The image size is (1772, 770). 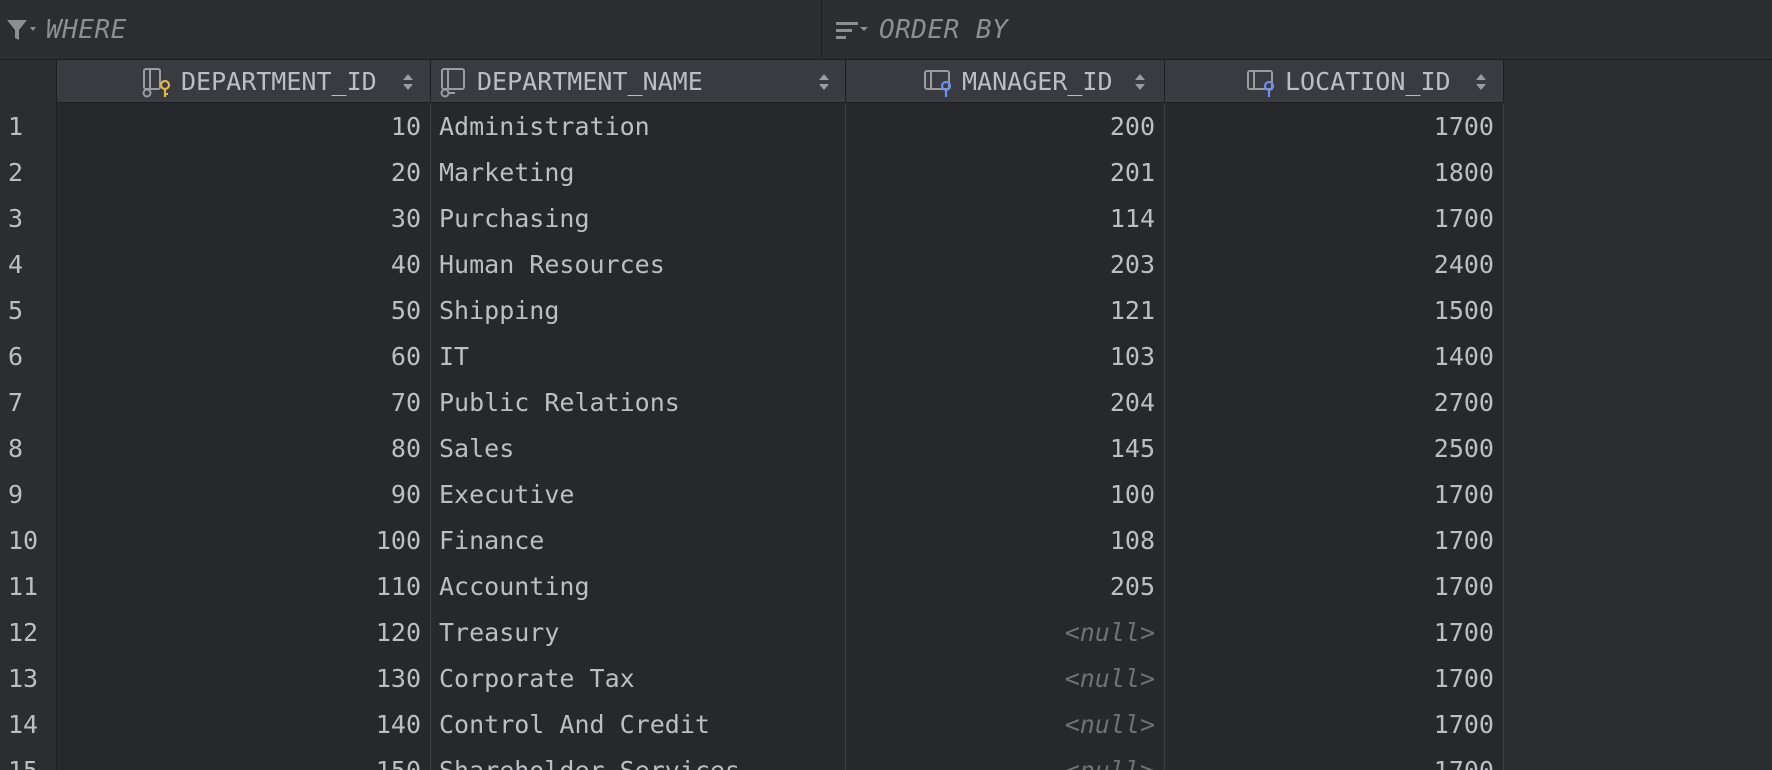 What do you see at coordinates (638, 356) in the screenshot?
I see `cell-department-name: IT` at bounding box center [638, 356].